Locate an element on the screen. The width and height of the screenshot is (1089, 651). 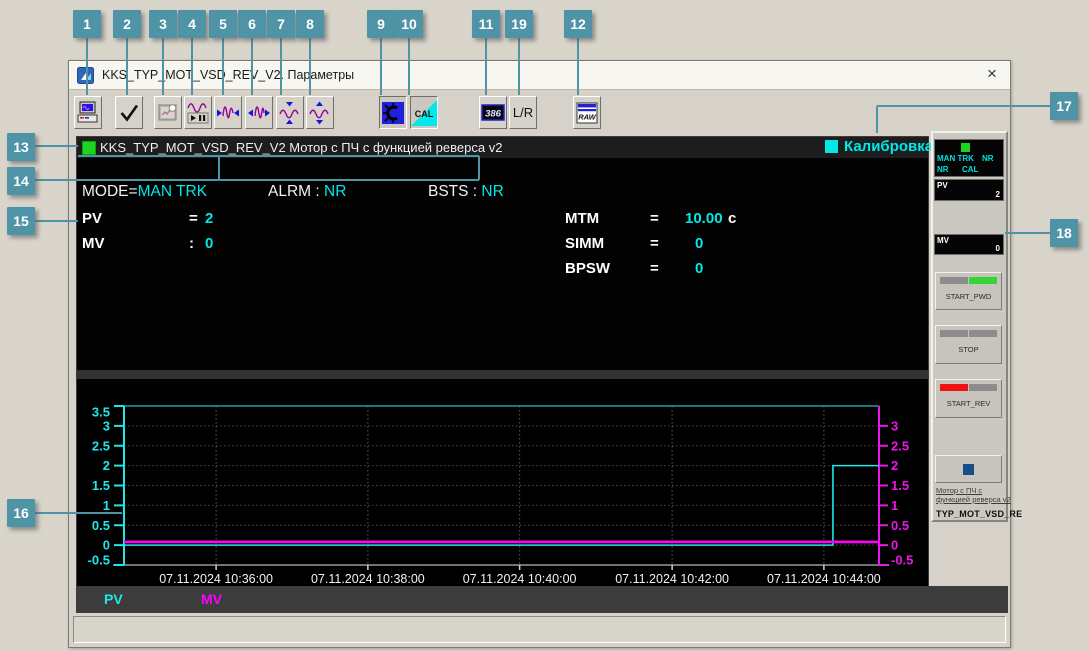
trend-shrink-v-icon is located at coordinates (289, 112).